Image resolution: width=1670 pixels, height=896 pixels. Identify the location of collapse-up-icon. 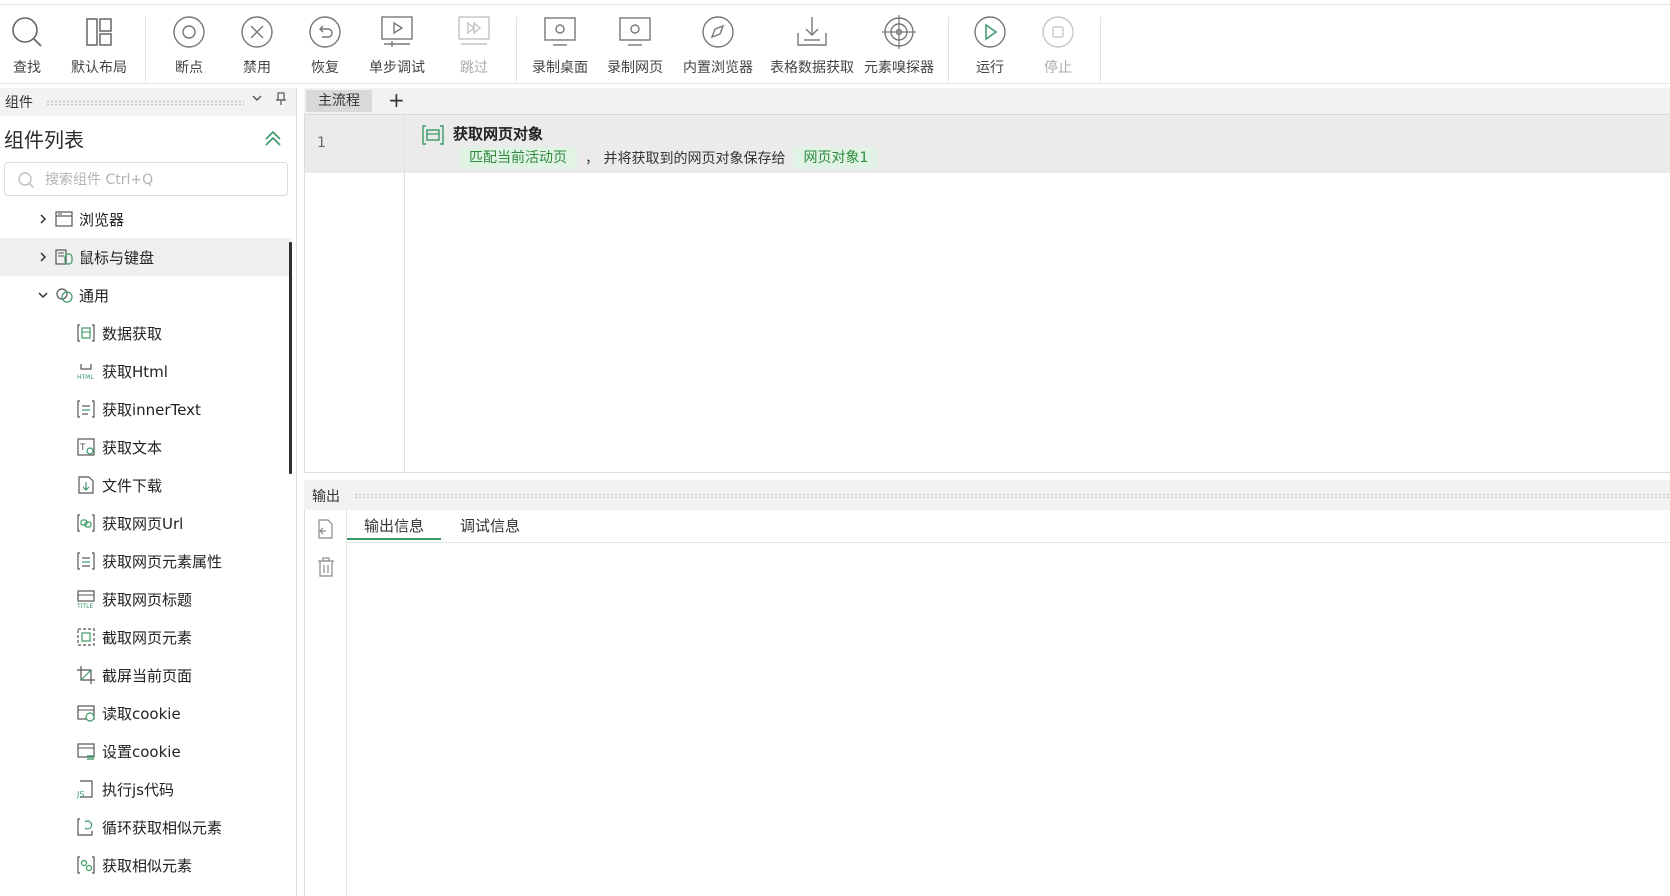
(273, 138).